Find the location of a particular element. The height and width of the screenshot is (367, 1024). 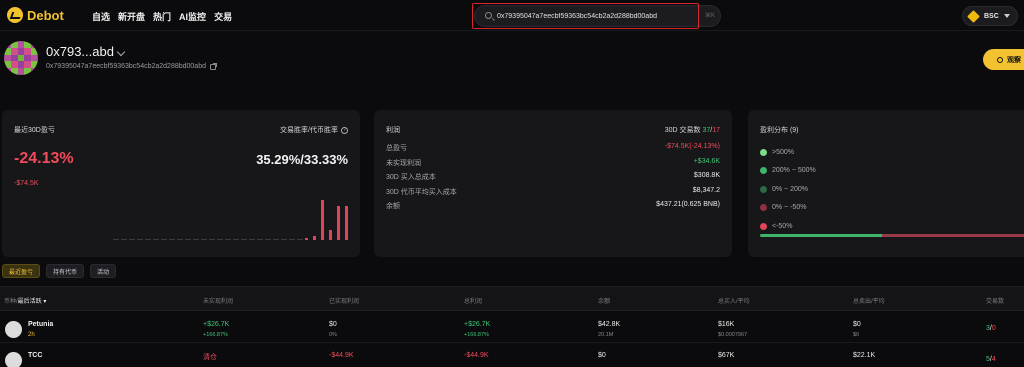

token-name: Petunia is located at coordinates (40, 324).